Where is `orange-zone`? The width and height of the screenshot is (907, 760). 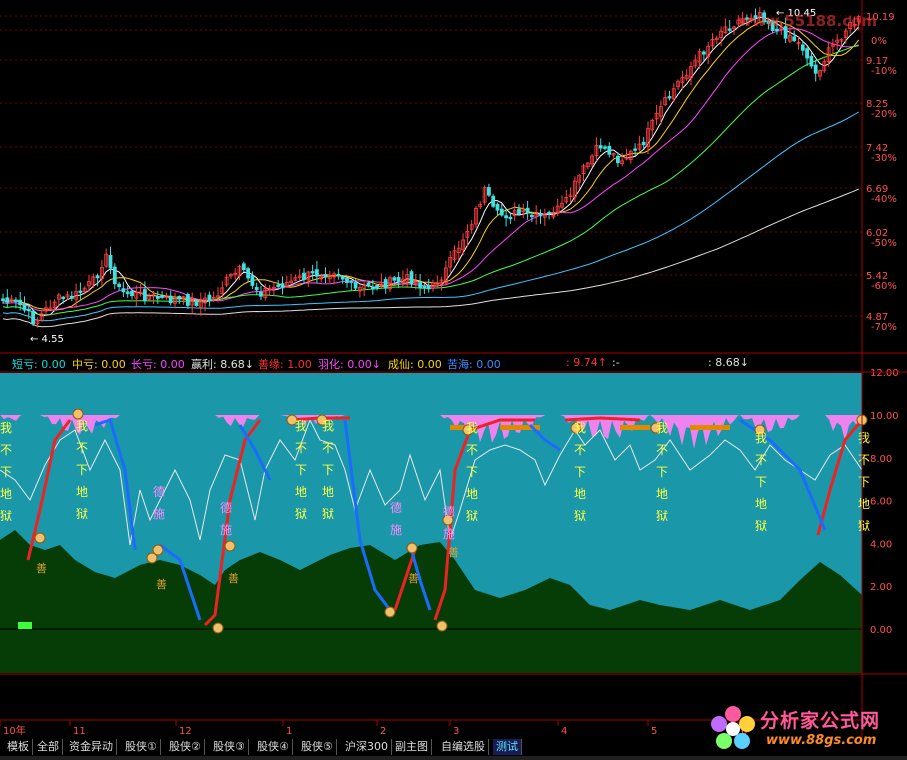 orange-zone is located at coordinates (635, 427).